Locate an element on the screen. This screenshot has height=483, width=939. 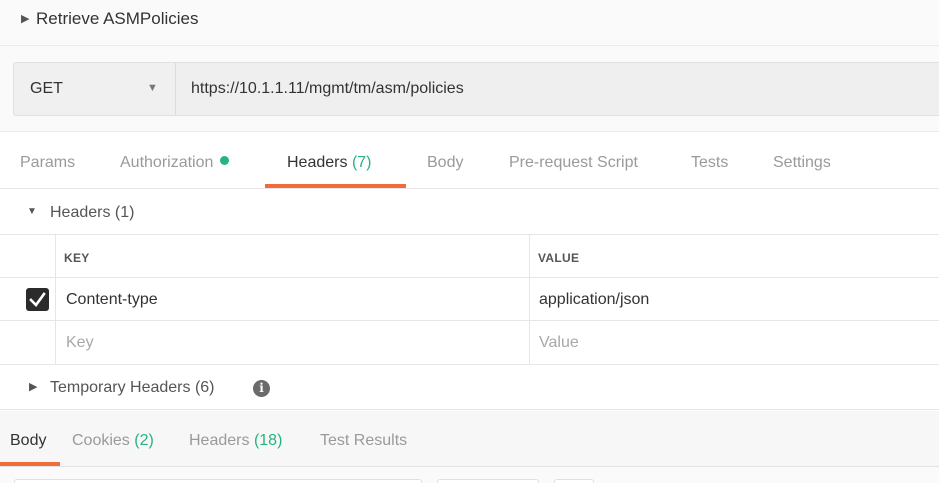
response-tab-cookies-label: Cookies is located at coordinates (101, 440).